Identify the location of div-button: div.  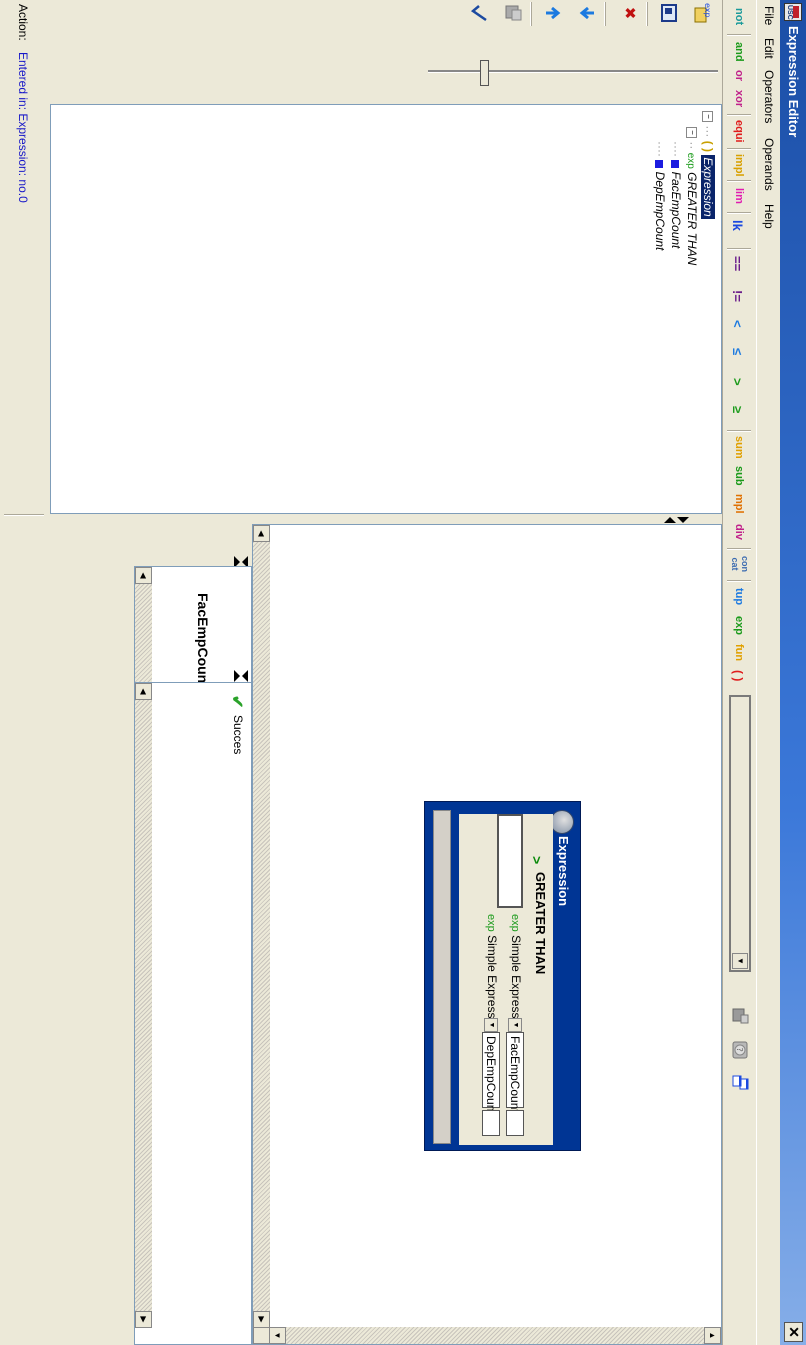
(739, 532).